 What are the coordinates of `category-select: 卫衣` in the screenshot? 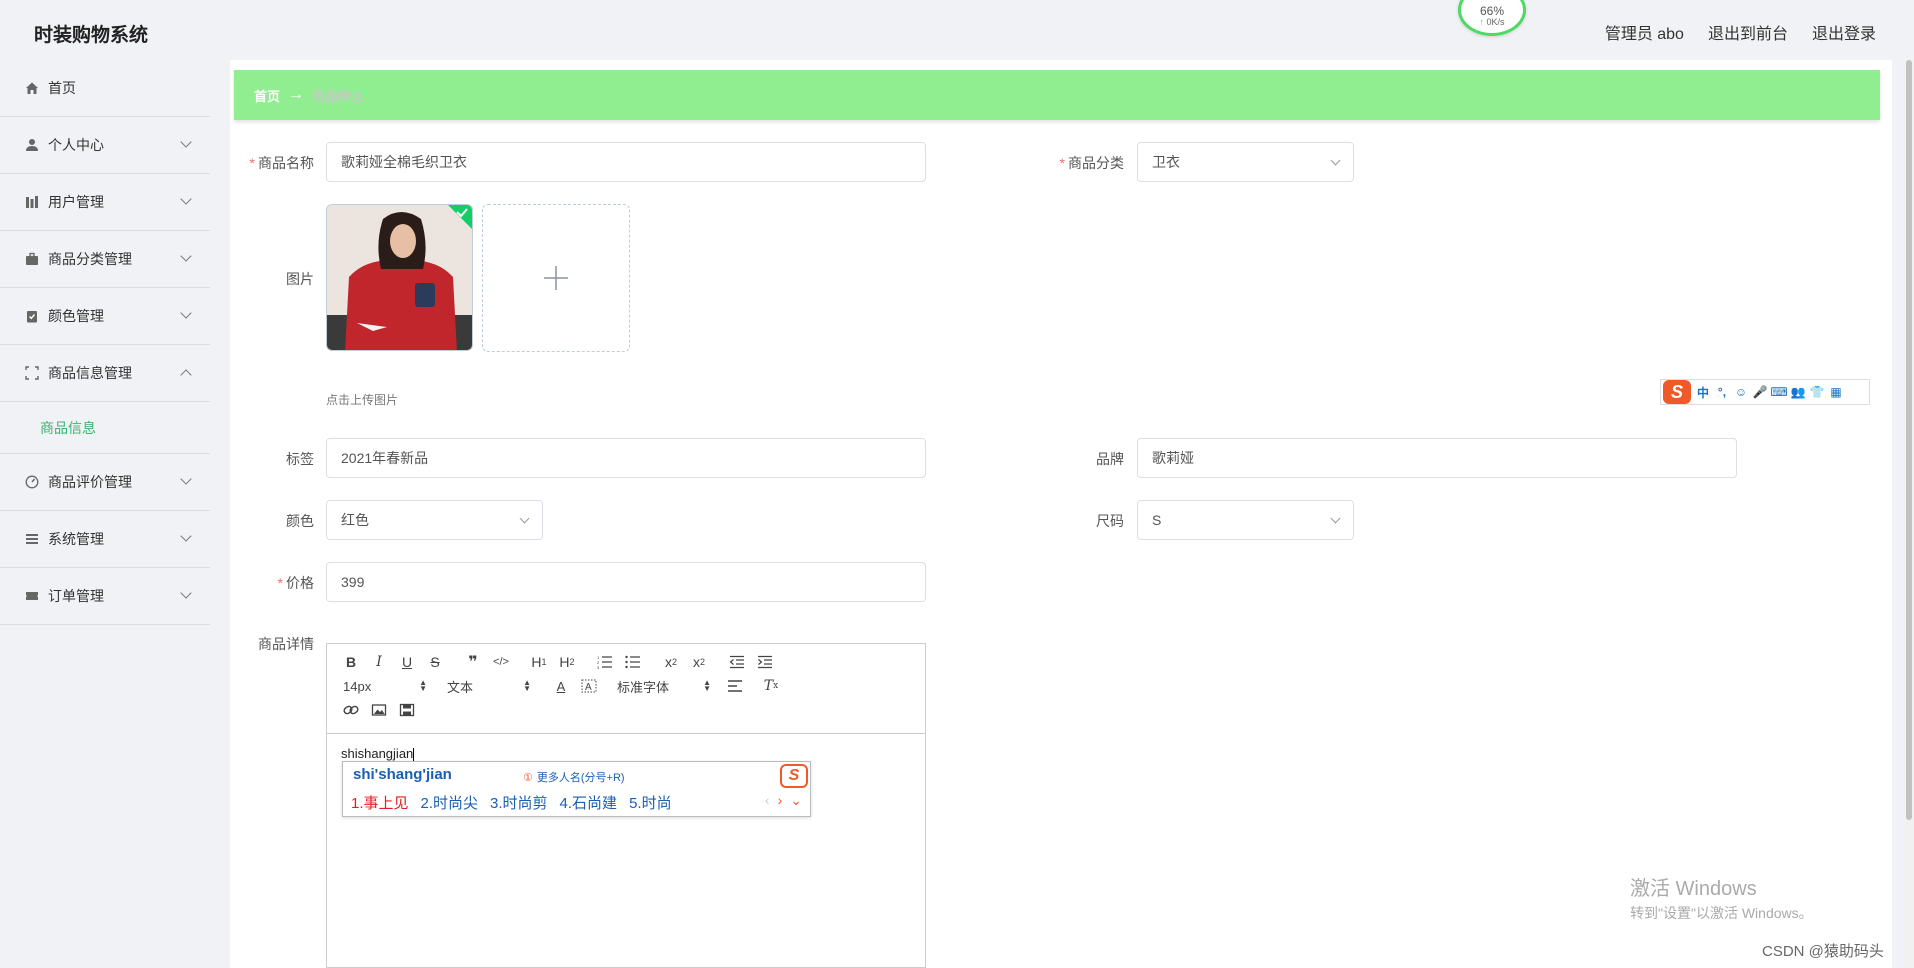 It's located at (1245, 162).